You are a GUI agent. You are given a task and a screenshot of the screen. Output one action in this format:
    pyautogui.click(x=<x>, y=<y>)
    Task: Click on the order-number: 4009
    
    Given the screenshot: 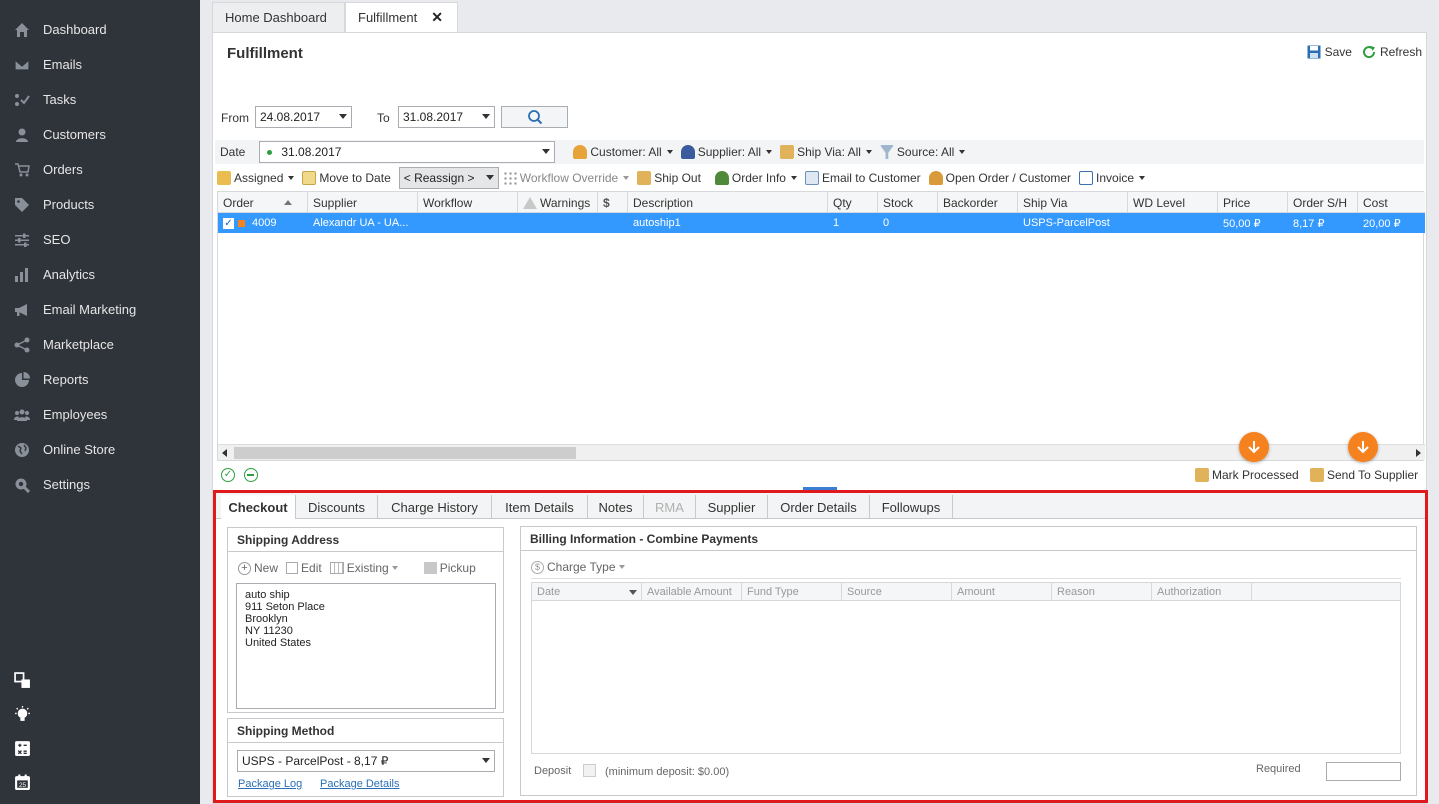 What is the action you would take?
    pyautogui.click(x=264, y=223)
    